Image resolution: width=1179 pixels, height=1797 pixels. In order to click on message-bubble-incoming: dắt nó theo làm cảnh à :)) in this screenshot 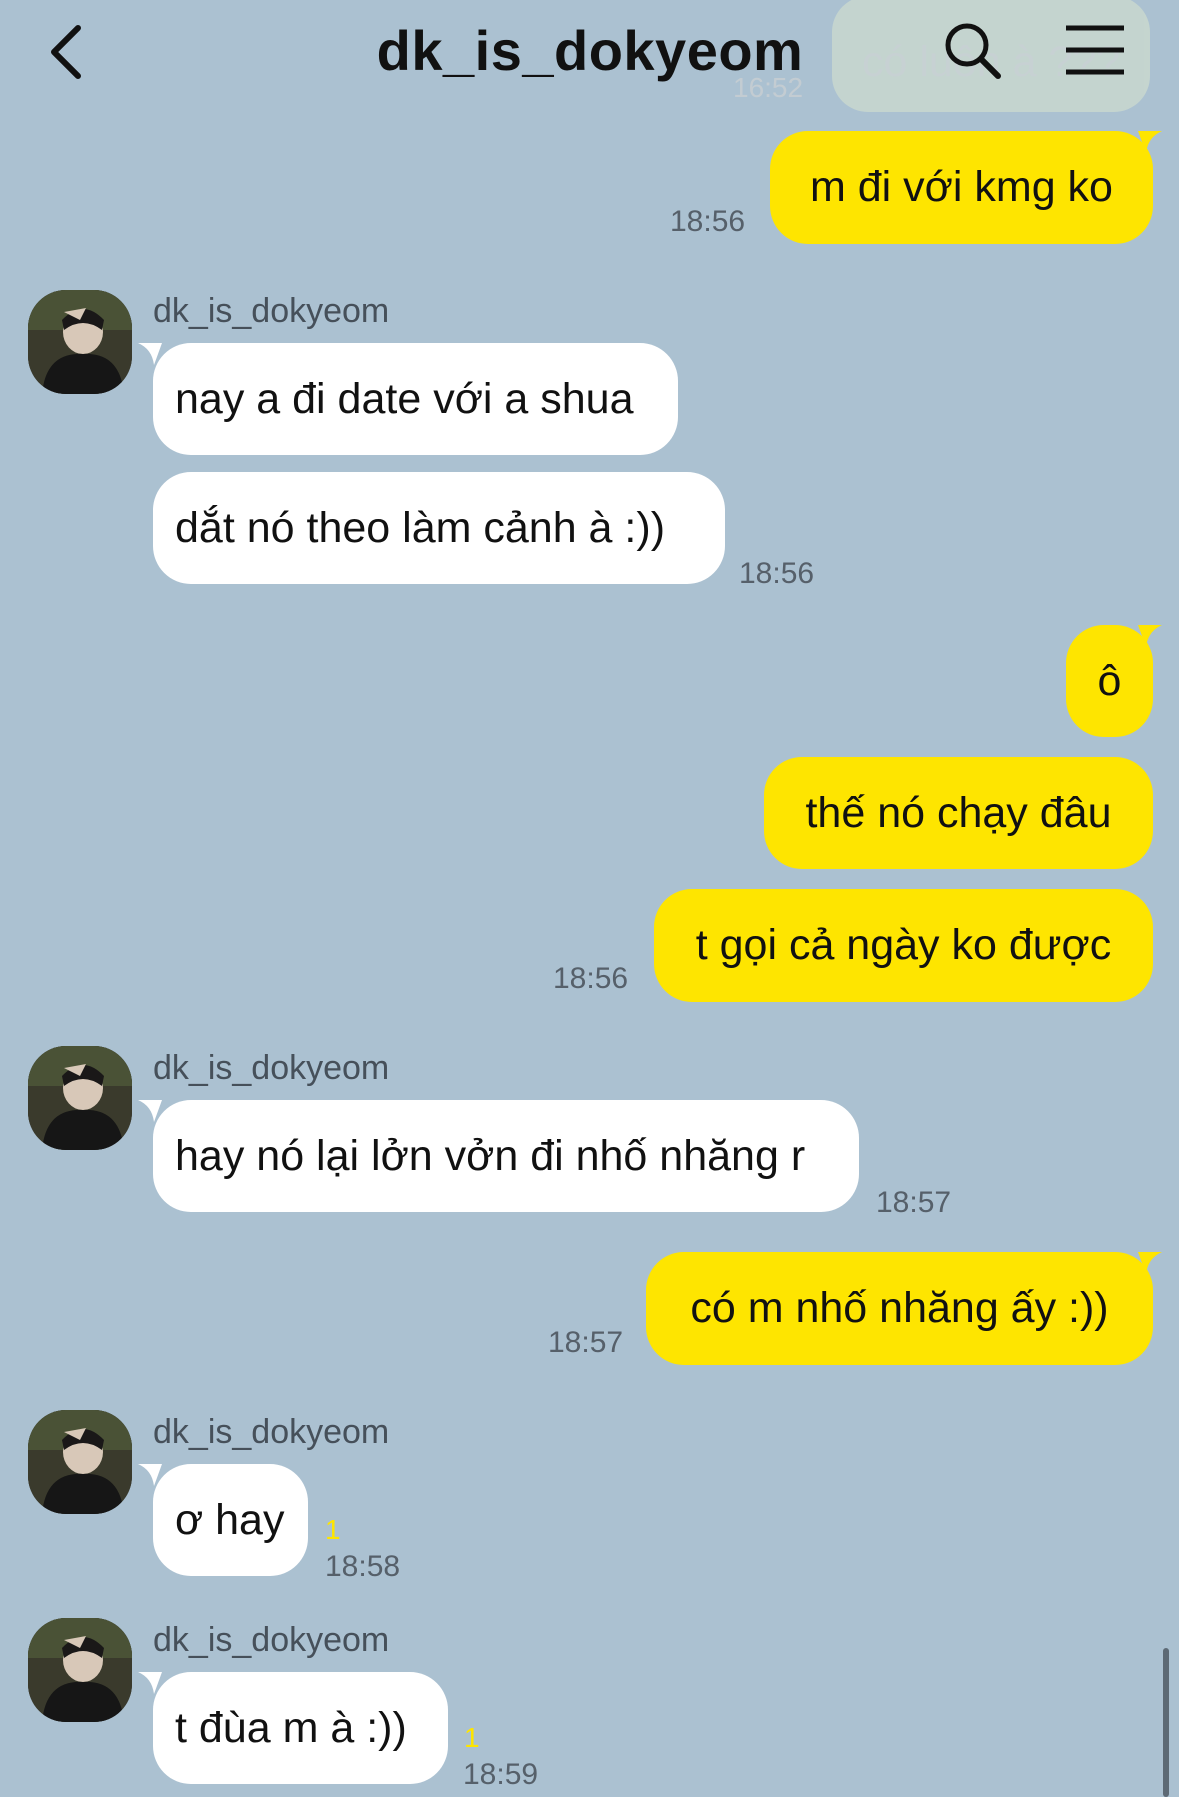, I will do `click(439, 528)`.